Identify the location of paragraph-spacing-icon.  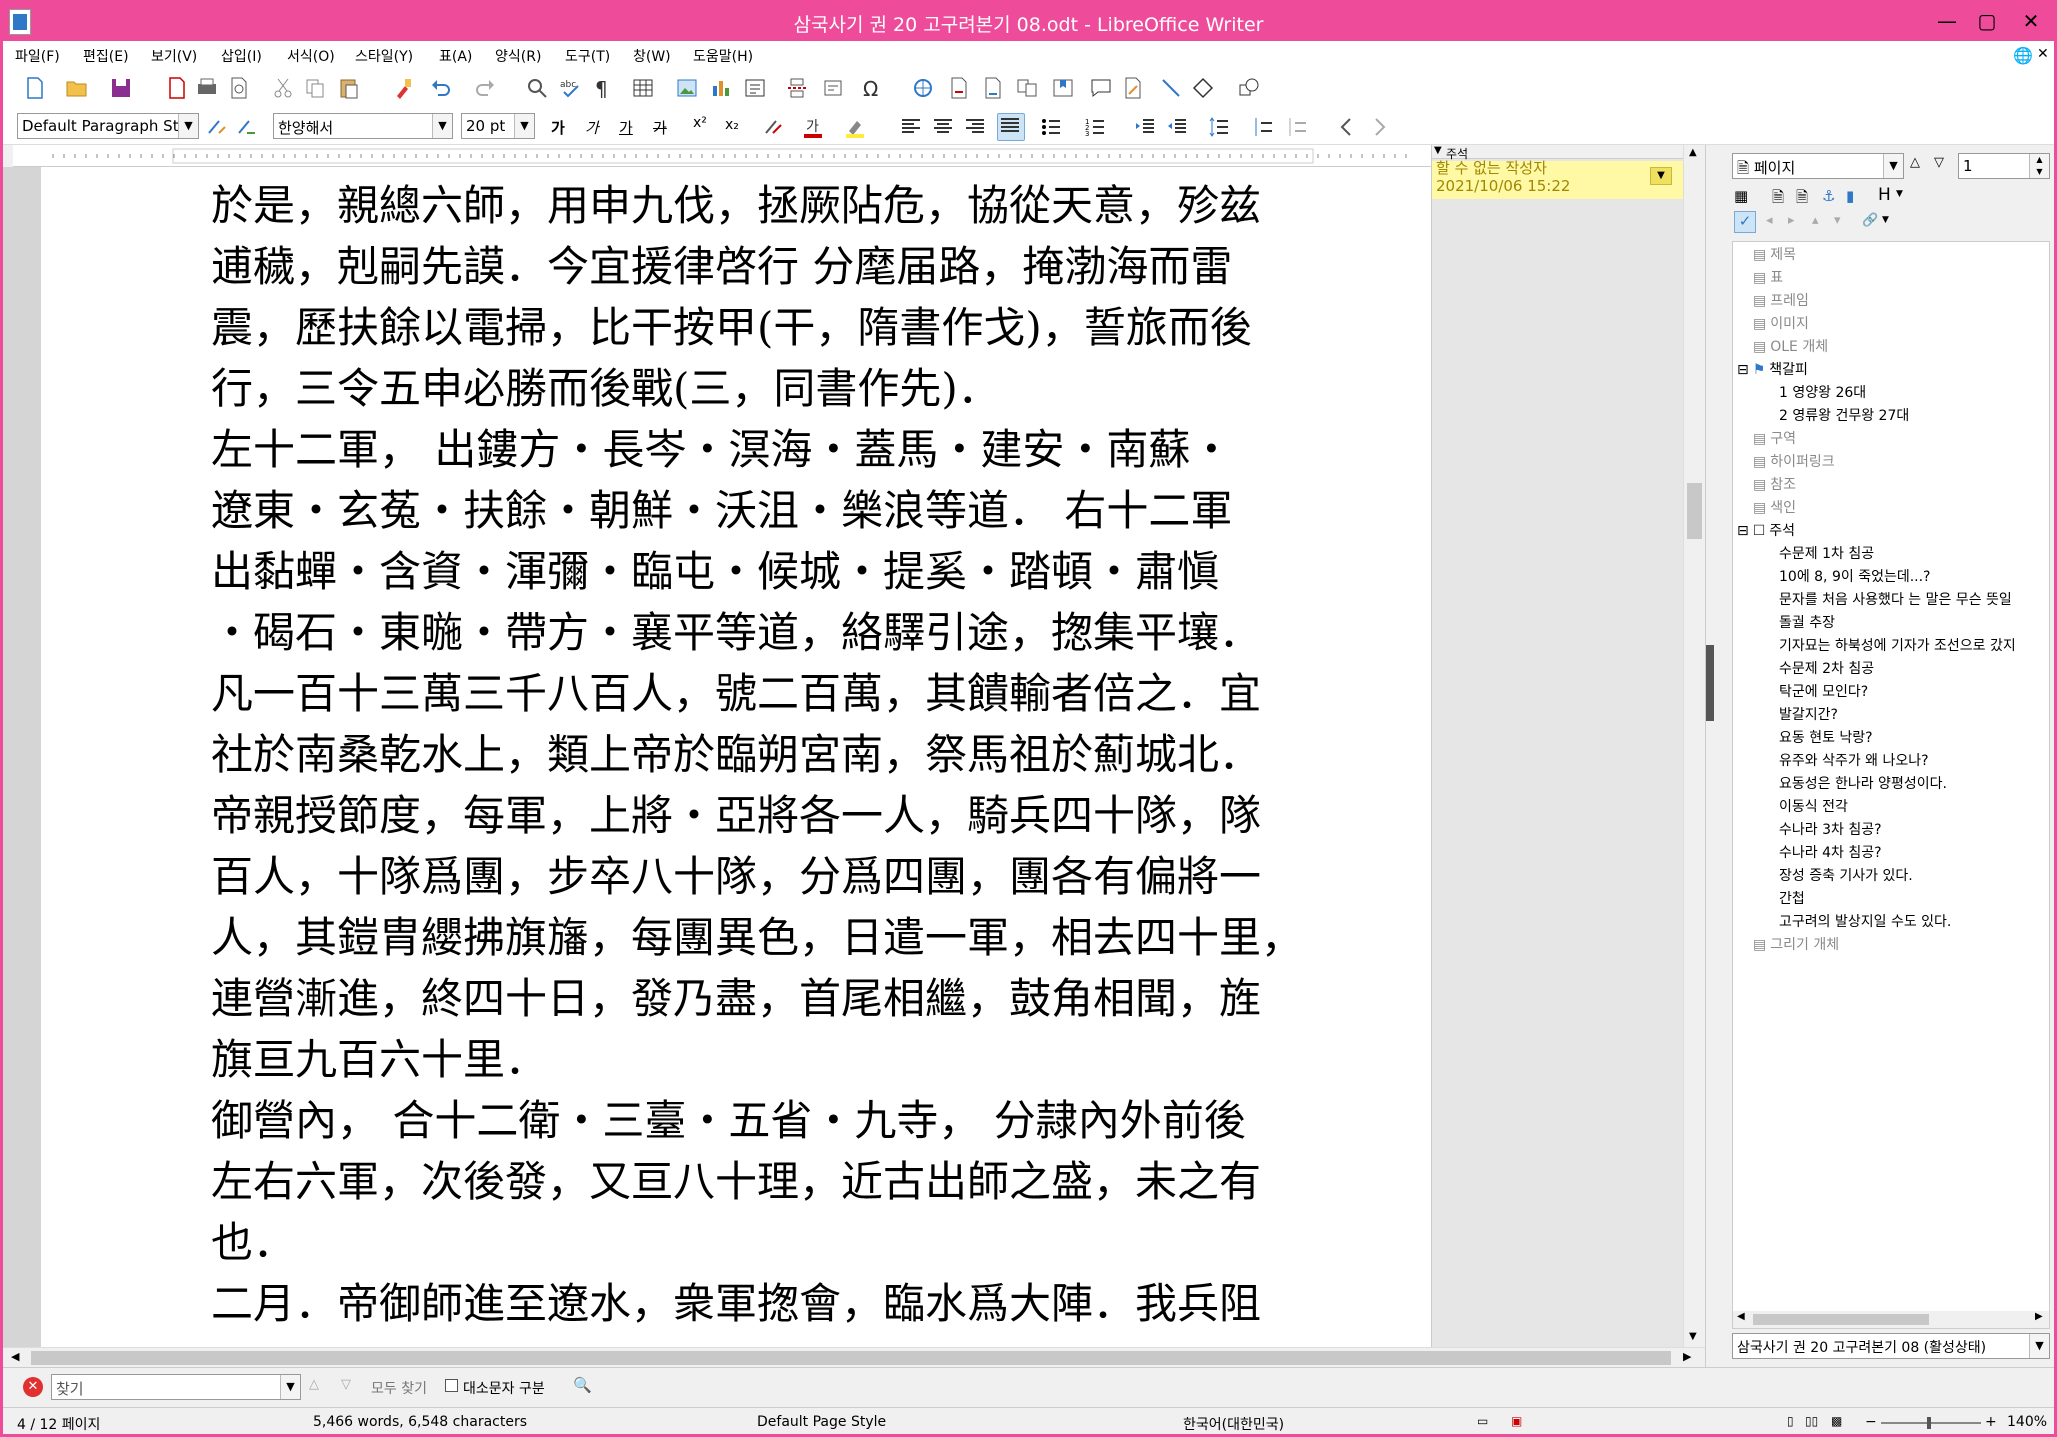
(1263, 127).